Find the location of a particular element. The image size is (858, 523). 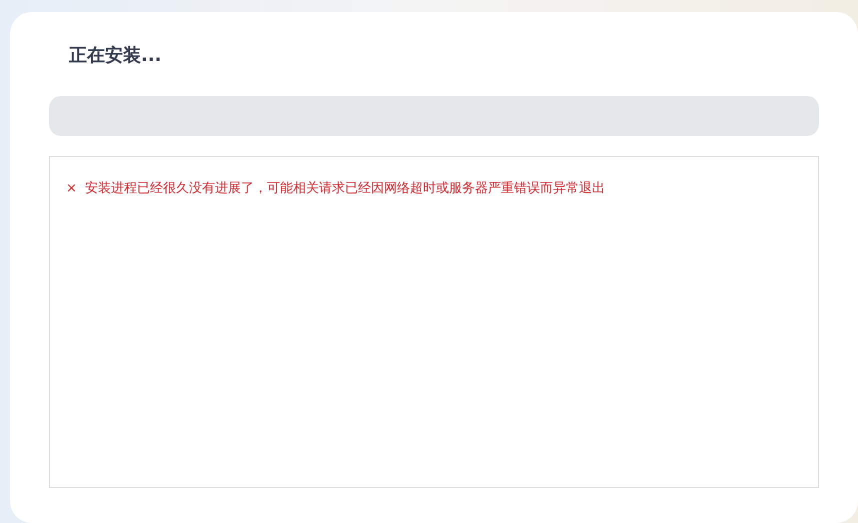

error-icon: × is located at coordinates (71, 189).